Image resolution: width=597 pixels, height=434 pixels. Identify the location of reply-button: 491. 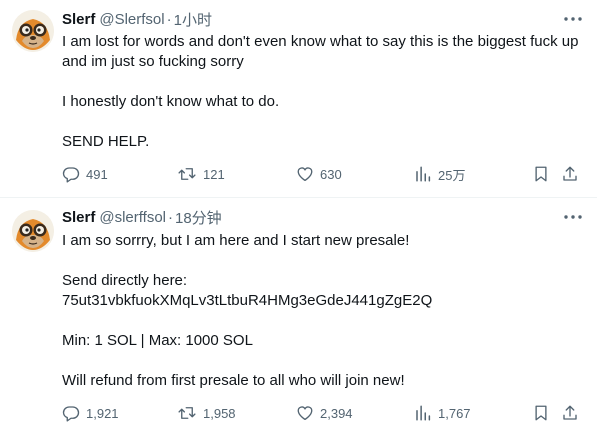
(85, 174).